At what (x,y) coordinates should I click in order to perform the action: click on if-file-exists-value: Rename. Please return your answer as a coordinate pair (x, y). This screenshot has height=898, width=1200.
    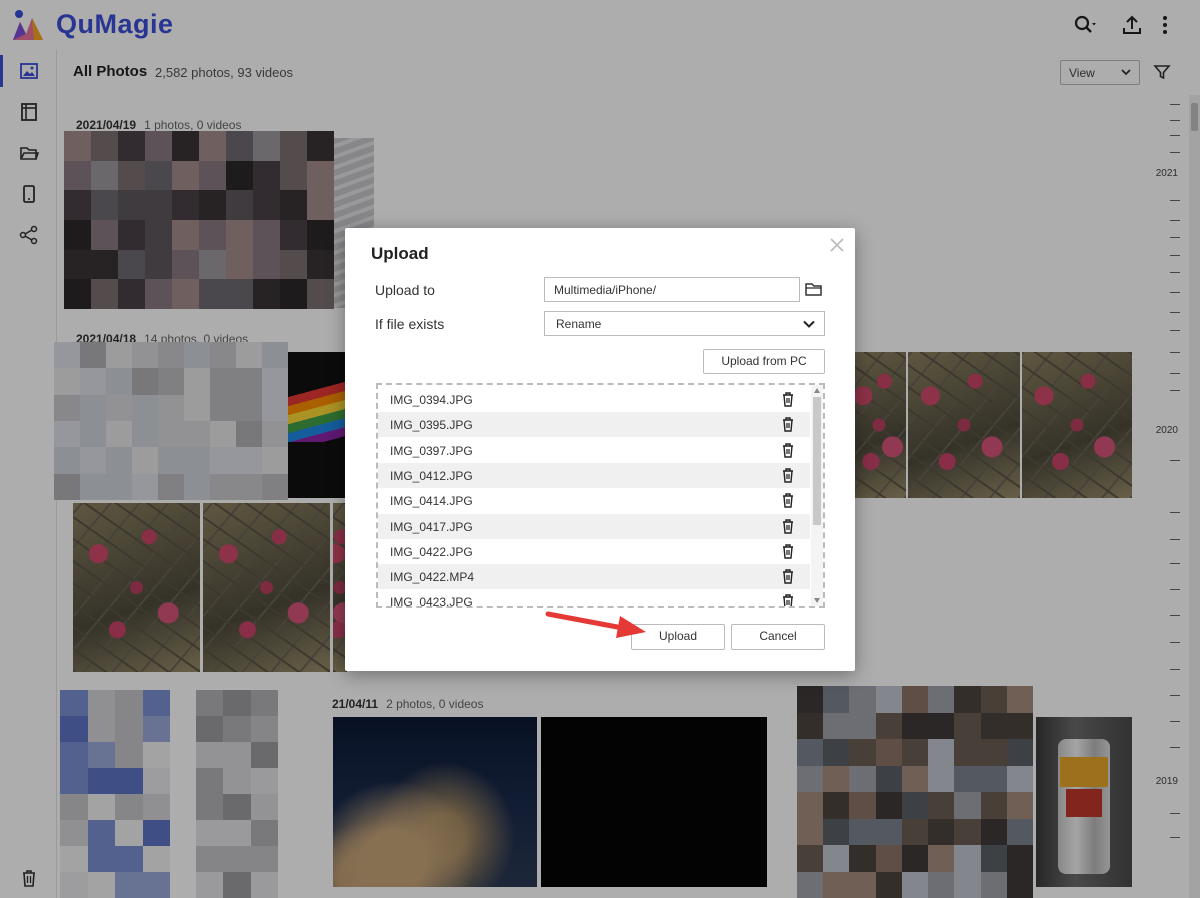
    Looking at the image, I should click on (579, 324).